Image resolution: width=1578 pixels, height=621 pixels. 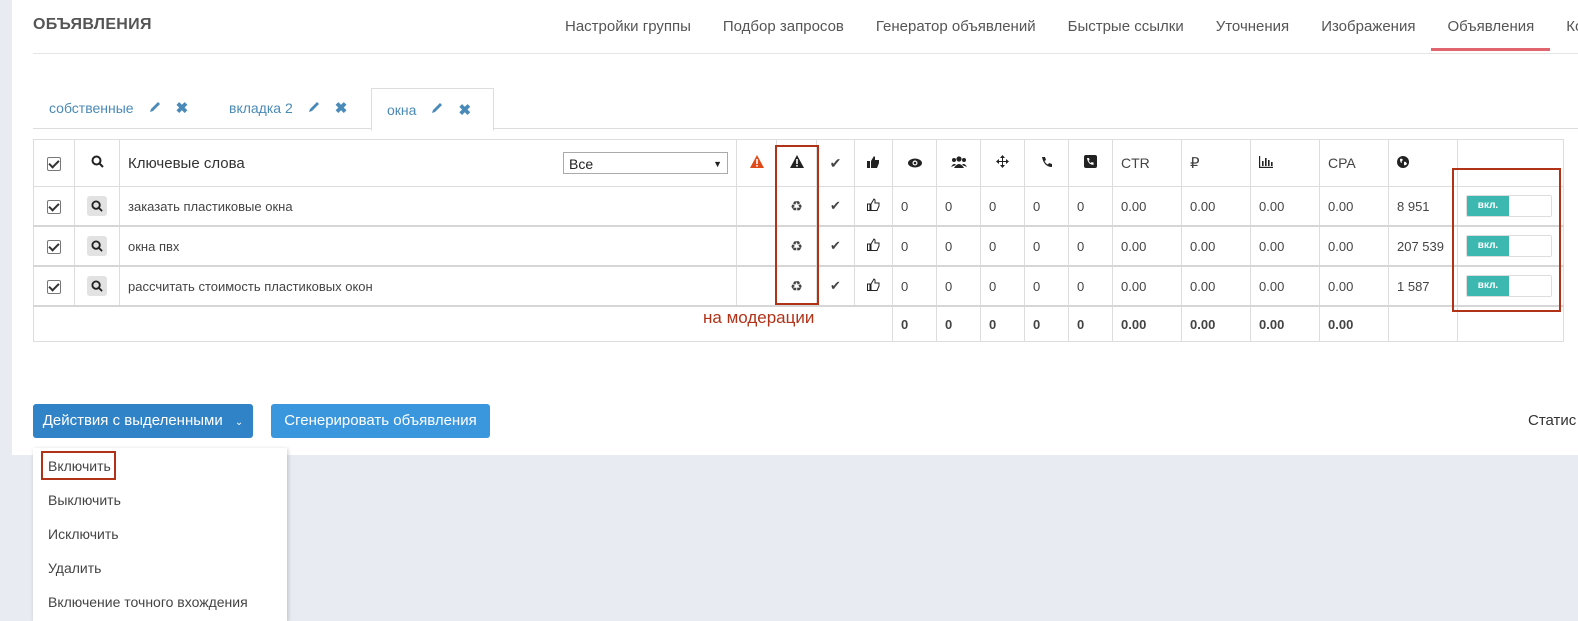 What do you see at coordinates (1368, 26) in the screenshot?
I see `nav-images: Изображения` at bounding box center [1368, 26].